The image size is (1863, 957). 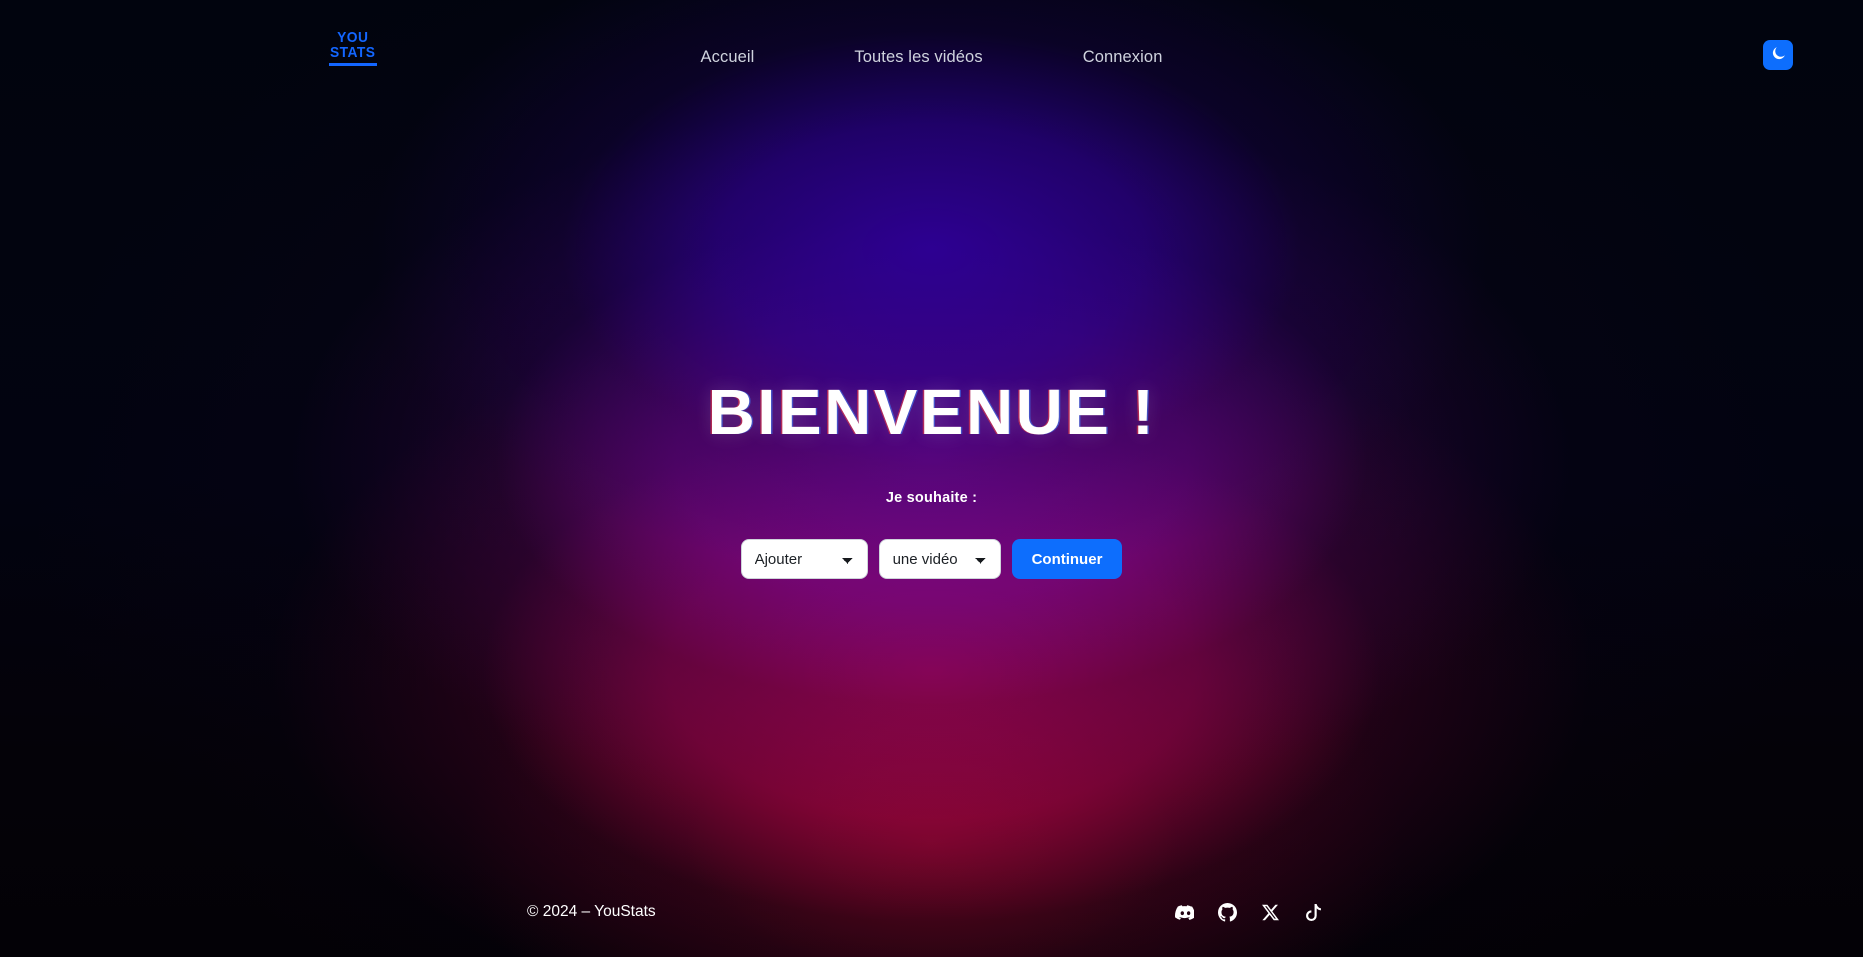 I want to click on nav-link-accueil: Accueil, so click(x=728, y=57).